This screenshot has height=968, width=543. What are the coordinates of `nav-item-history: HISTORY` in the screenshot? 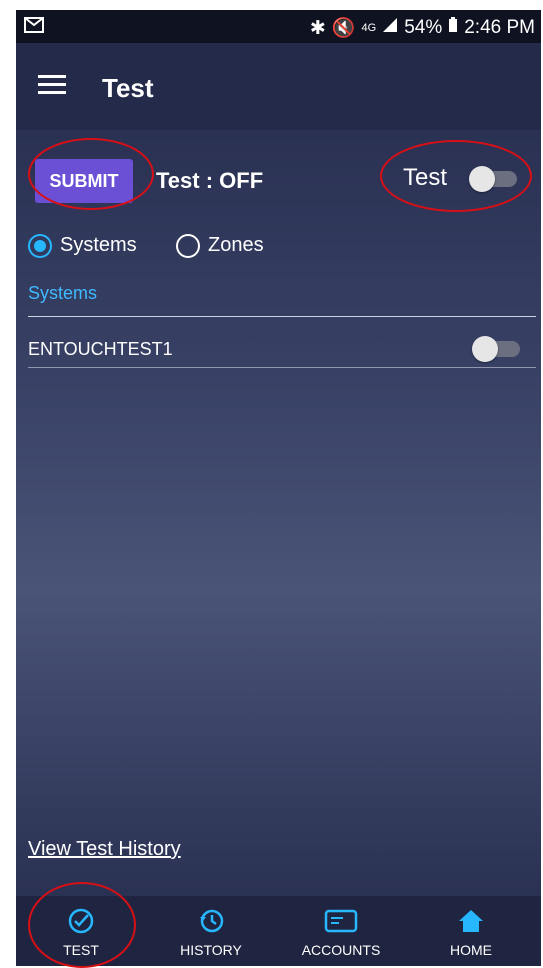 It's located at (211, 931).